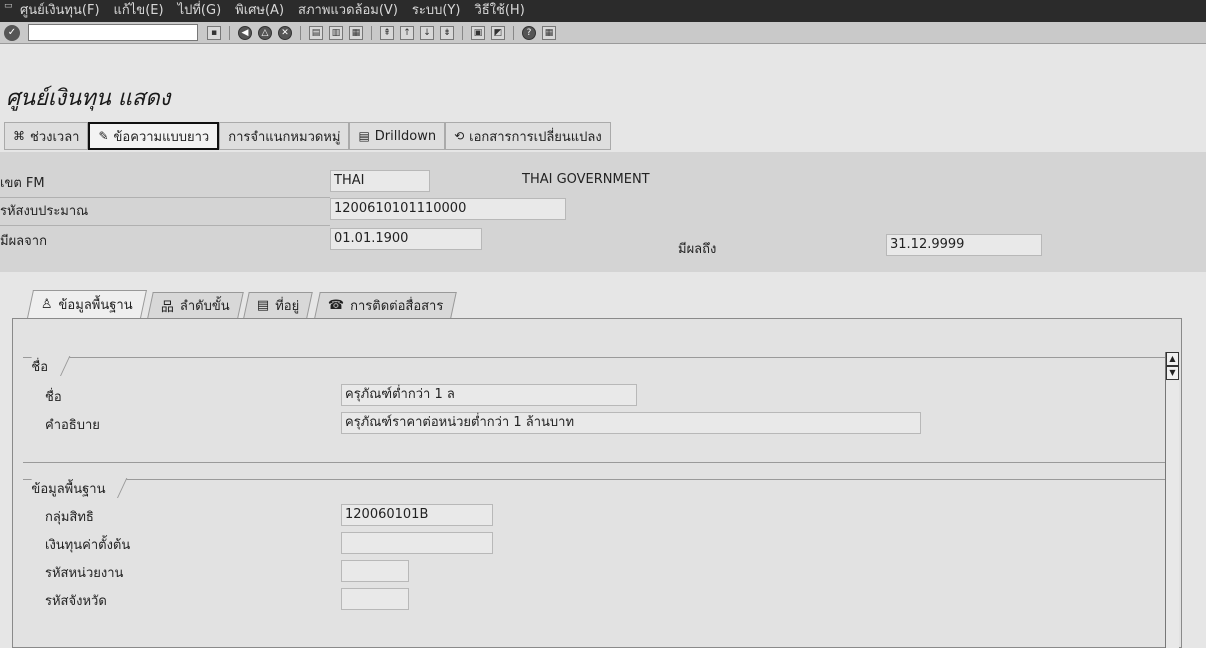 This screenshot has width=1206, height=648. Describe the element at coordinates (200, 10) in the screenshot. I see `menu-goto: ไปที่(G)` at that location.